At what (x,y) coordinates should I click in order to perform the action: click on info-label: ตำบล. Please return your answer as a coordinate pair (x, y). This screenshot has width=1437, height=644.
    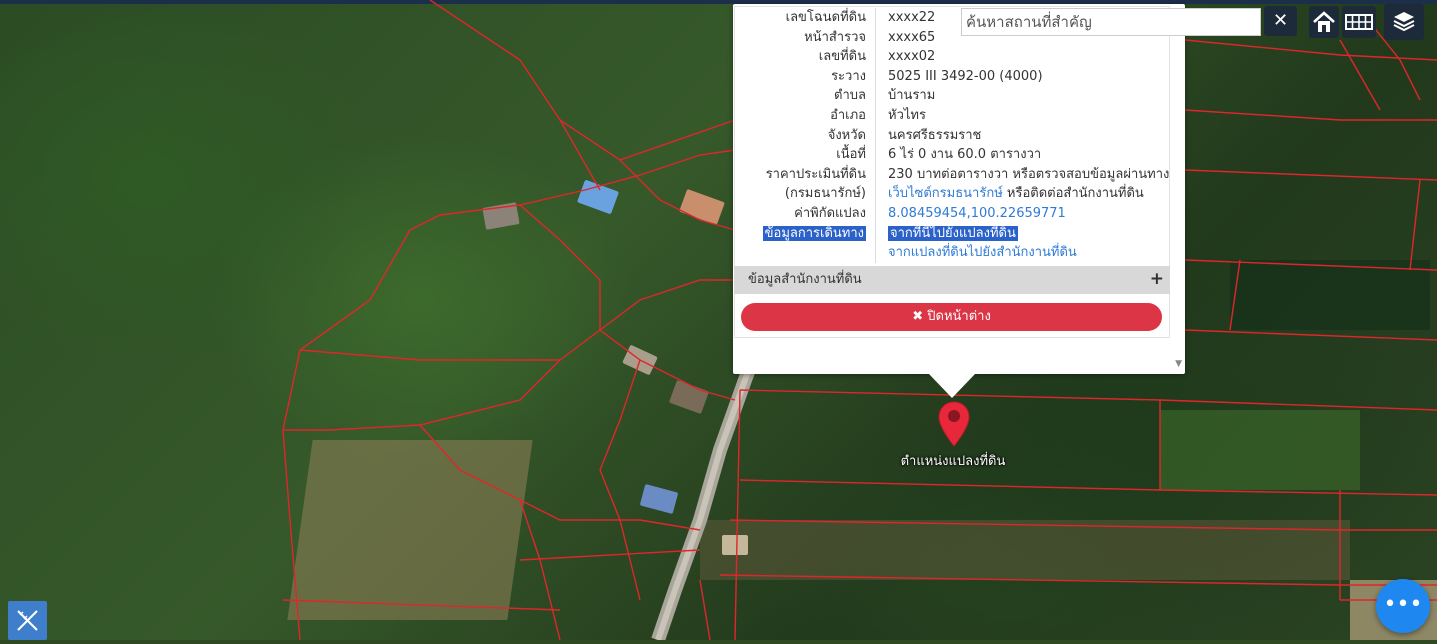
    Looking at the image, I should click on (805, 96).